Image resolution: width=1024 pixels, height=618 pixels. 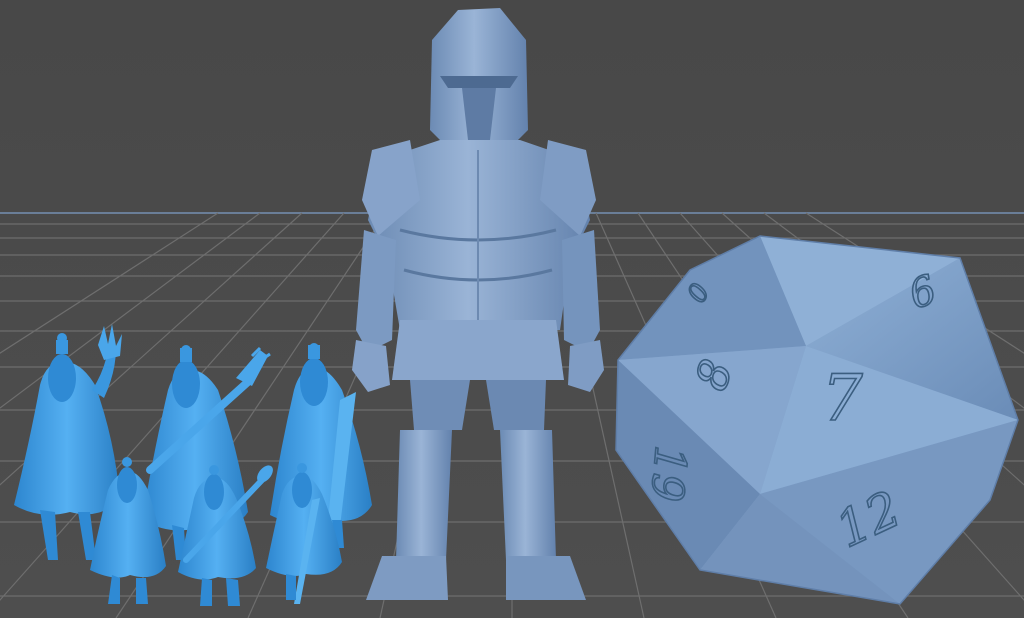 I want to click on die-face-19: 19, so click(x=668, y=474).